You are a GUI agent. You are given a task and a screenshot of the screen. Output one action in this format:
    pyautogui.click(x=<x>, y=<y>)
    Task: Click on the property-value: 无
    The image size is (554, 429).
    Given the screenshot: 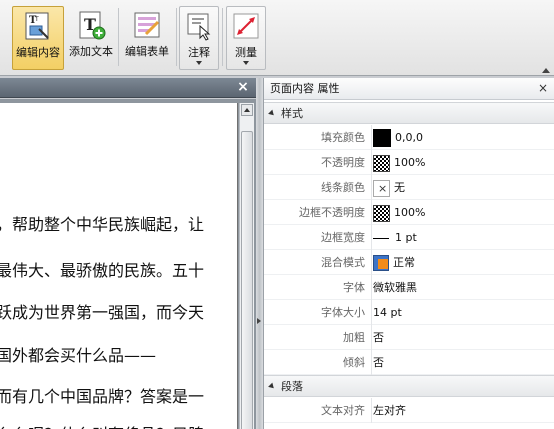 What is the action you would take?
    pyautogui.click(x=399, y=187)
    